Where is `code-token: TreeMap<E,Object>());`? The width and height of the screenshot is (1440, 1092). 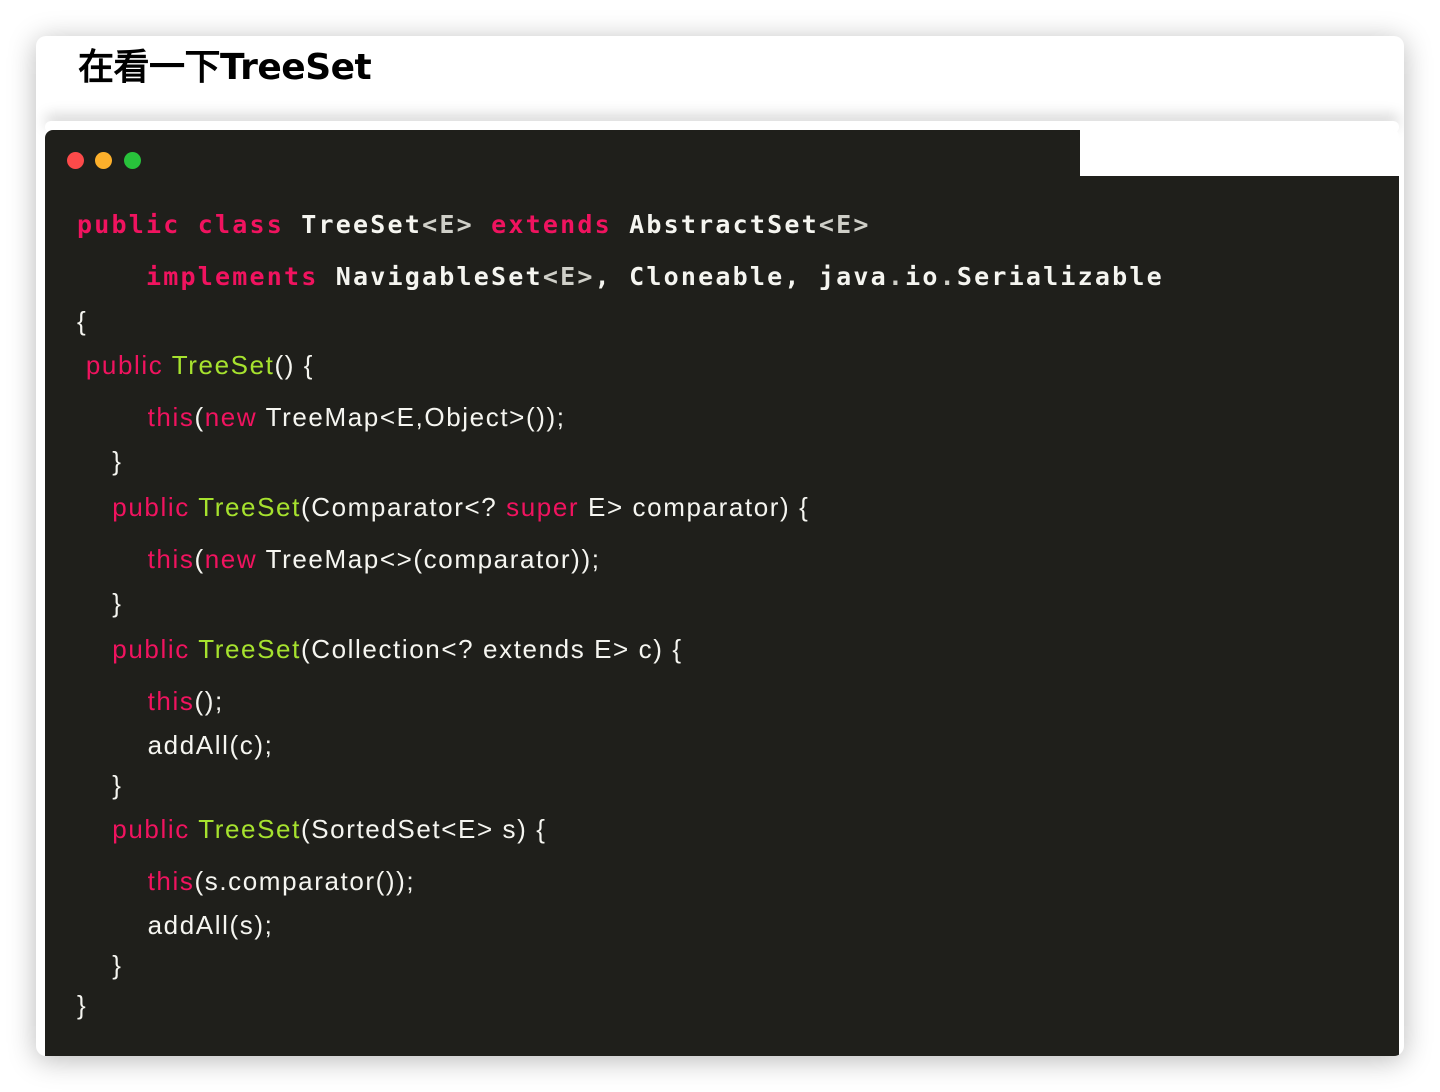
code-token: TreeMap<E,Object>()); is located at coordinates (411, 417).